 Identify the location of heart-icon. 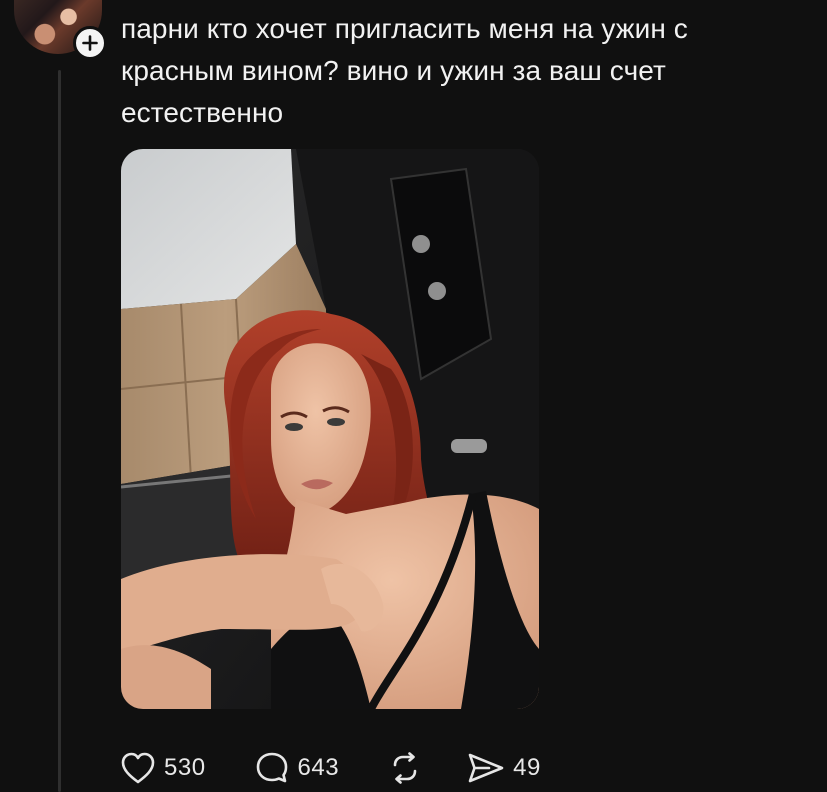
(138, 768).